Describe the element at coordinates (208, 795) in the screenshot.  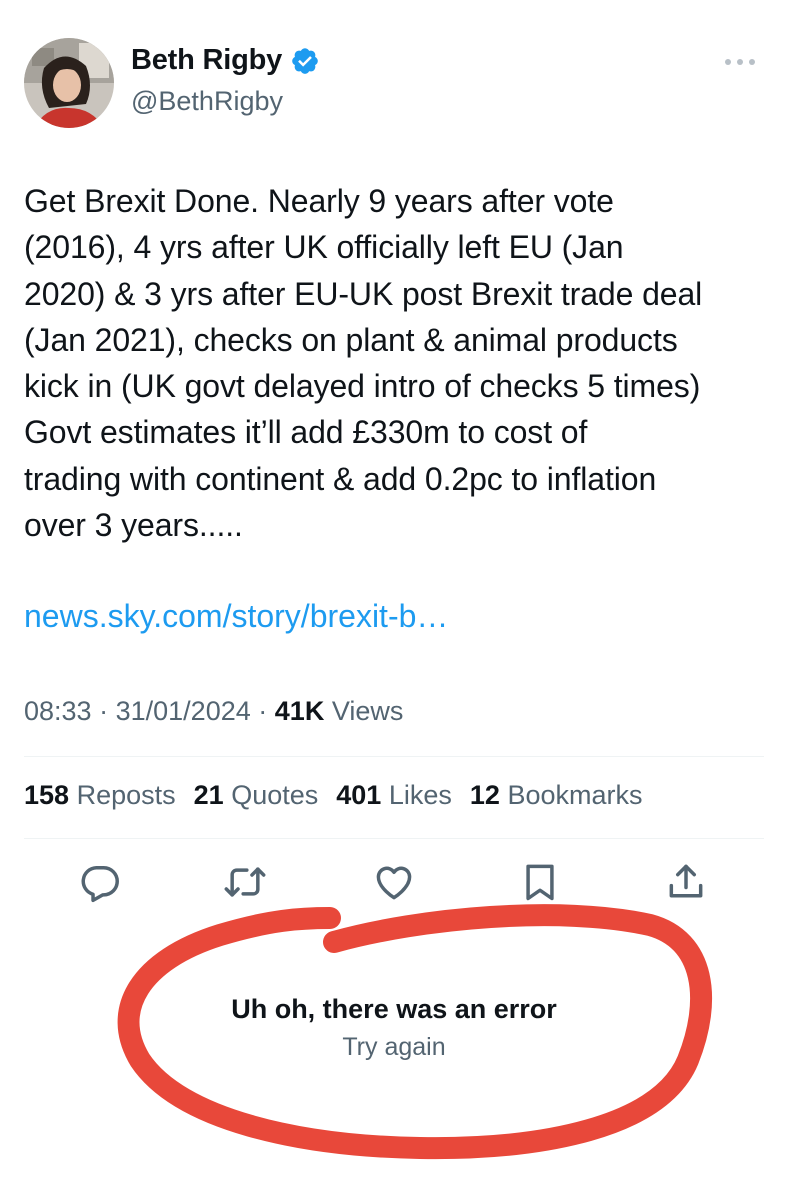
I see `stat-count: 21` at that location.